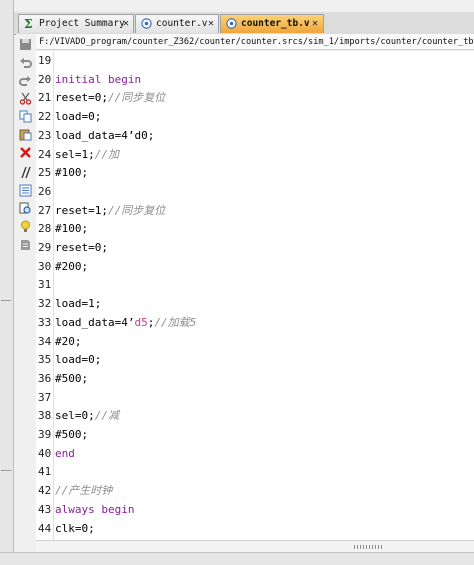 This screenshot has height=565, width=474. I want to click on code-token: sel=0;, so click(75, 416).